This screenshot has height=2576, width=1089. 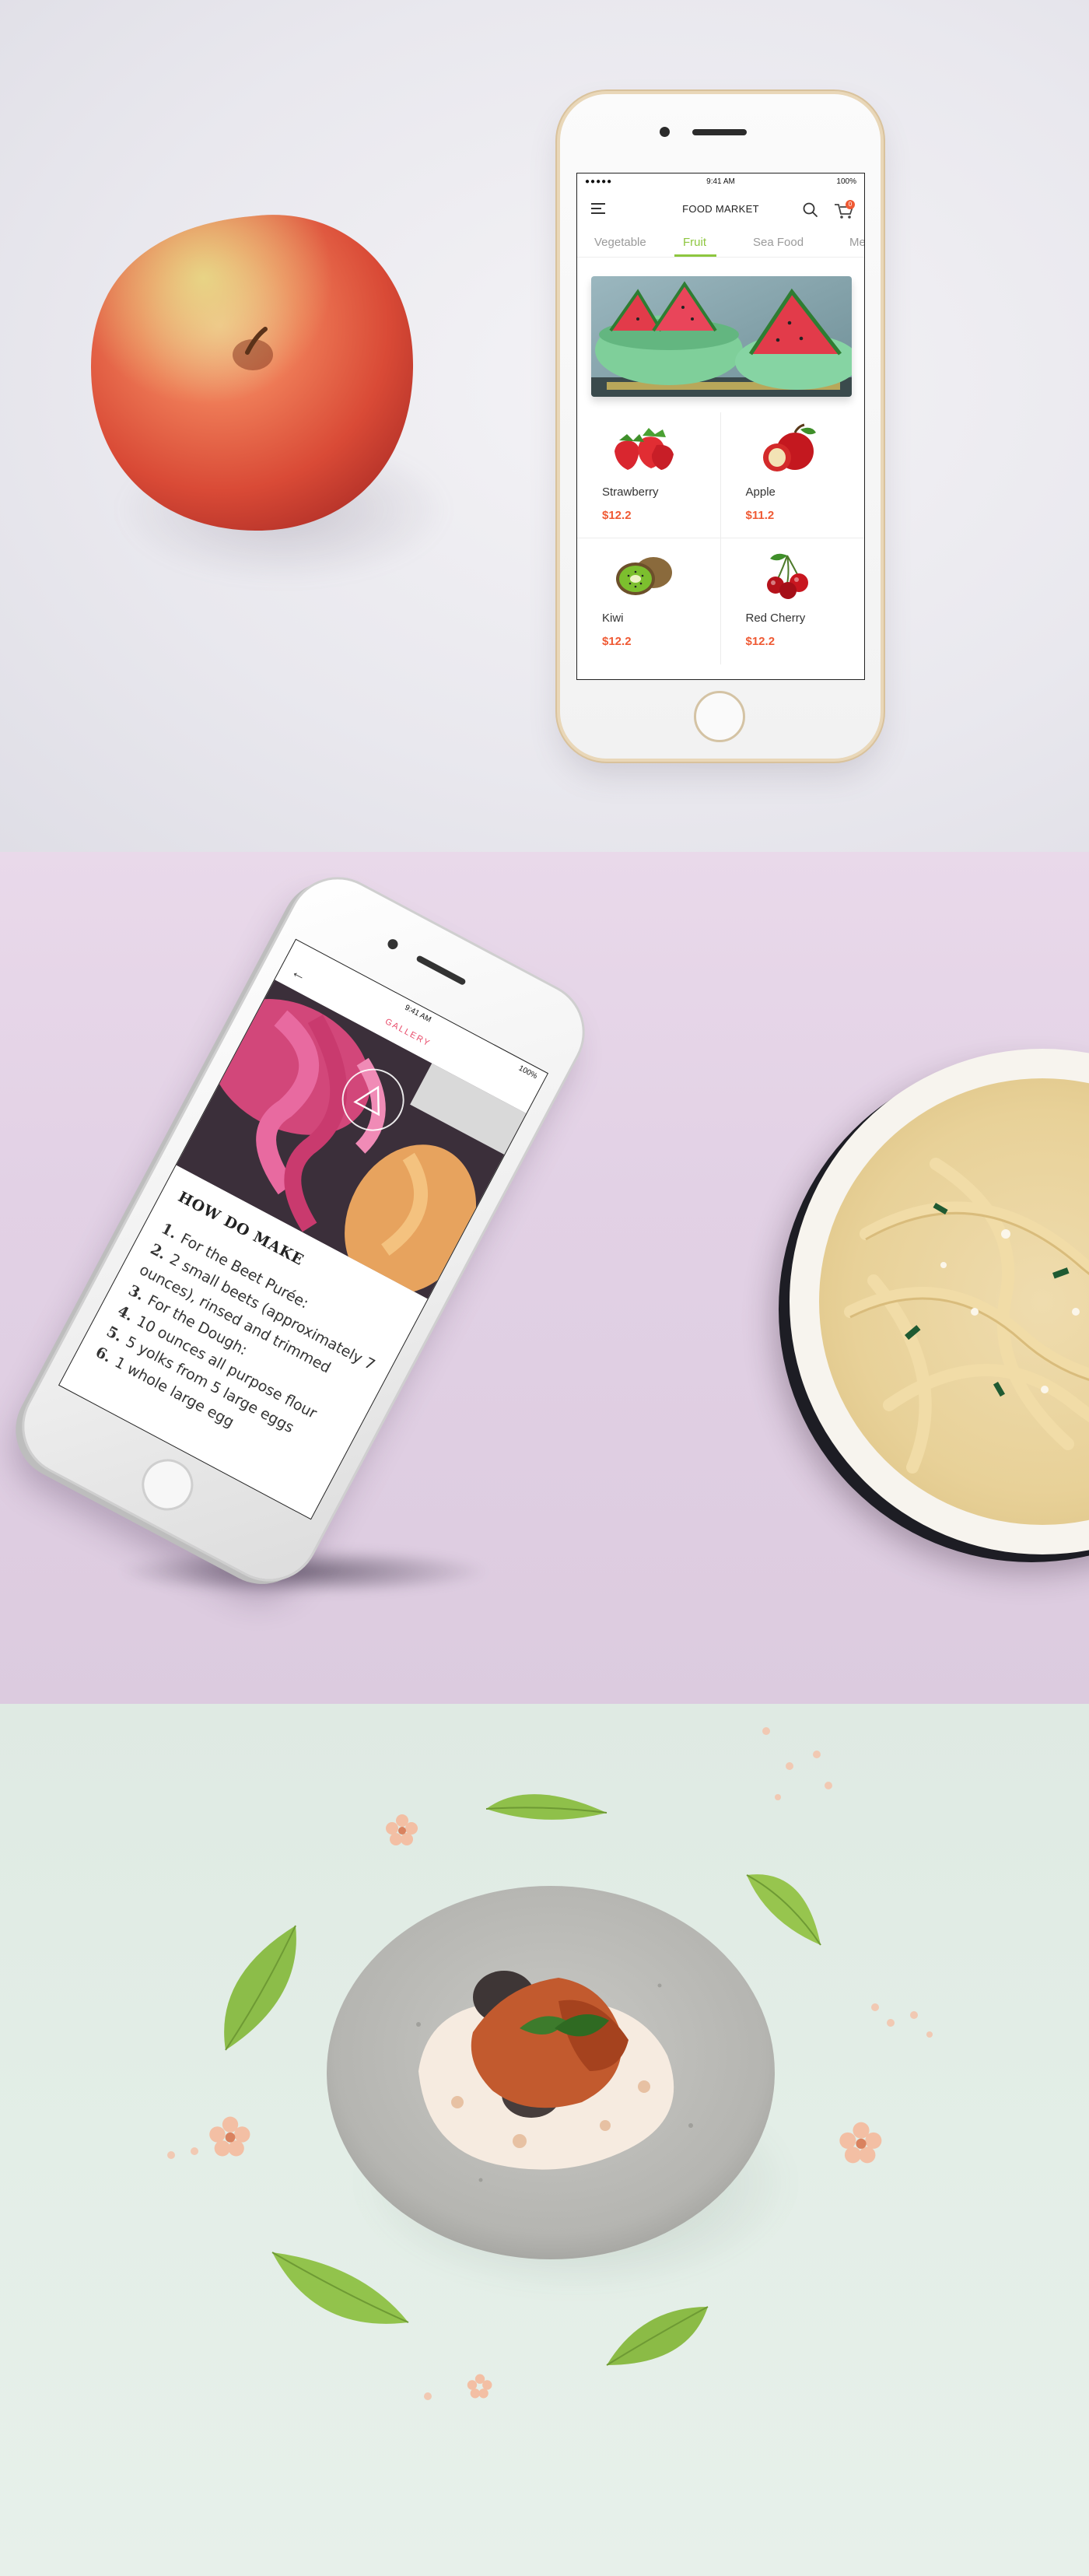 What do you see at coordinates (850, 204) in the screenshot?
I see `cart-badge: 0` at bounding box center [850, 204].